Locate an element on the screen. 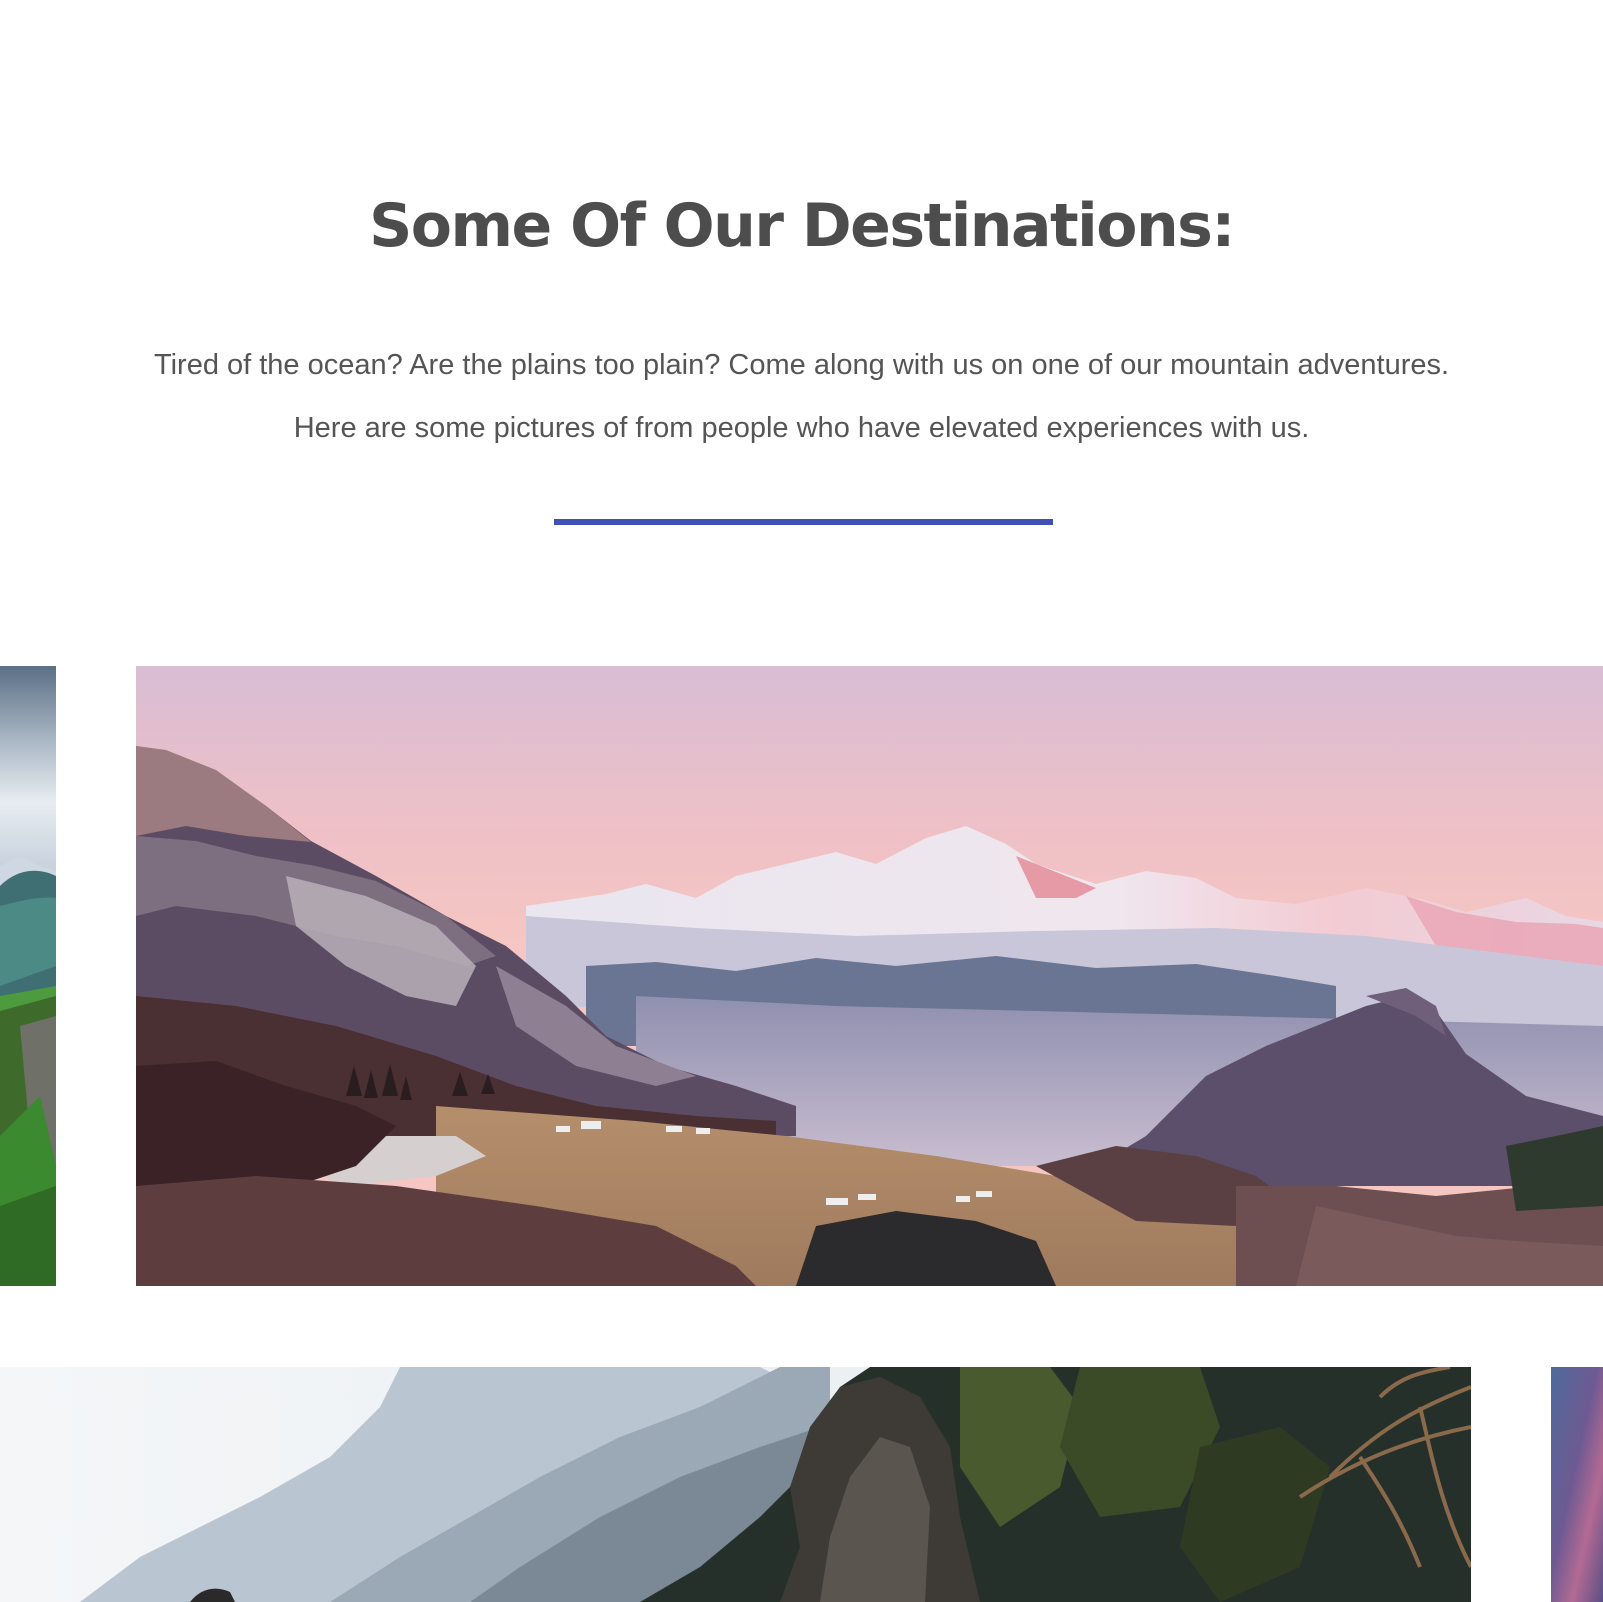 The height and width of the screenshot is (1602, 1603). gallery-photo-green-ridge is located at coordinates (28, 976).